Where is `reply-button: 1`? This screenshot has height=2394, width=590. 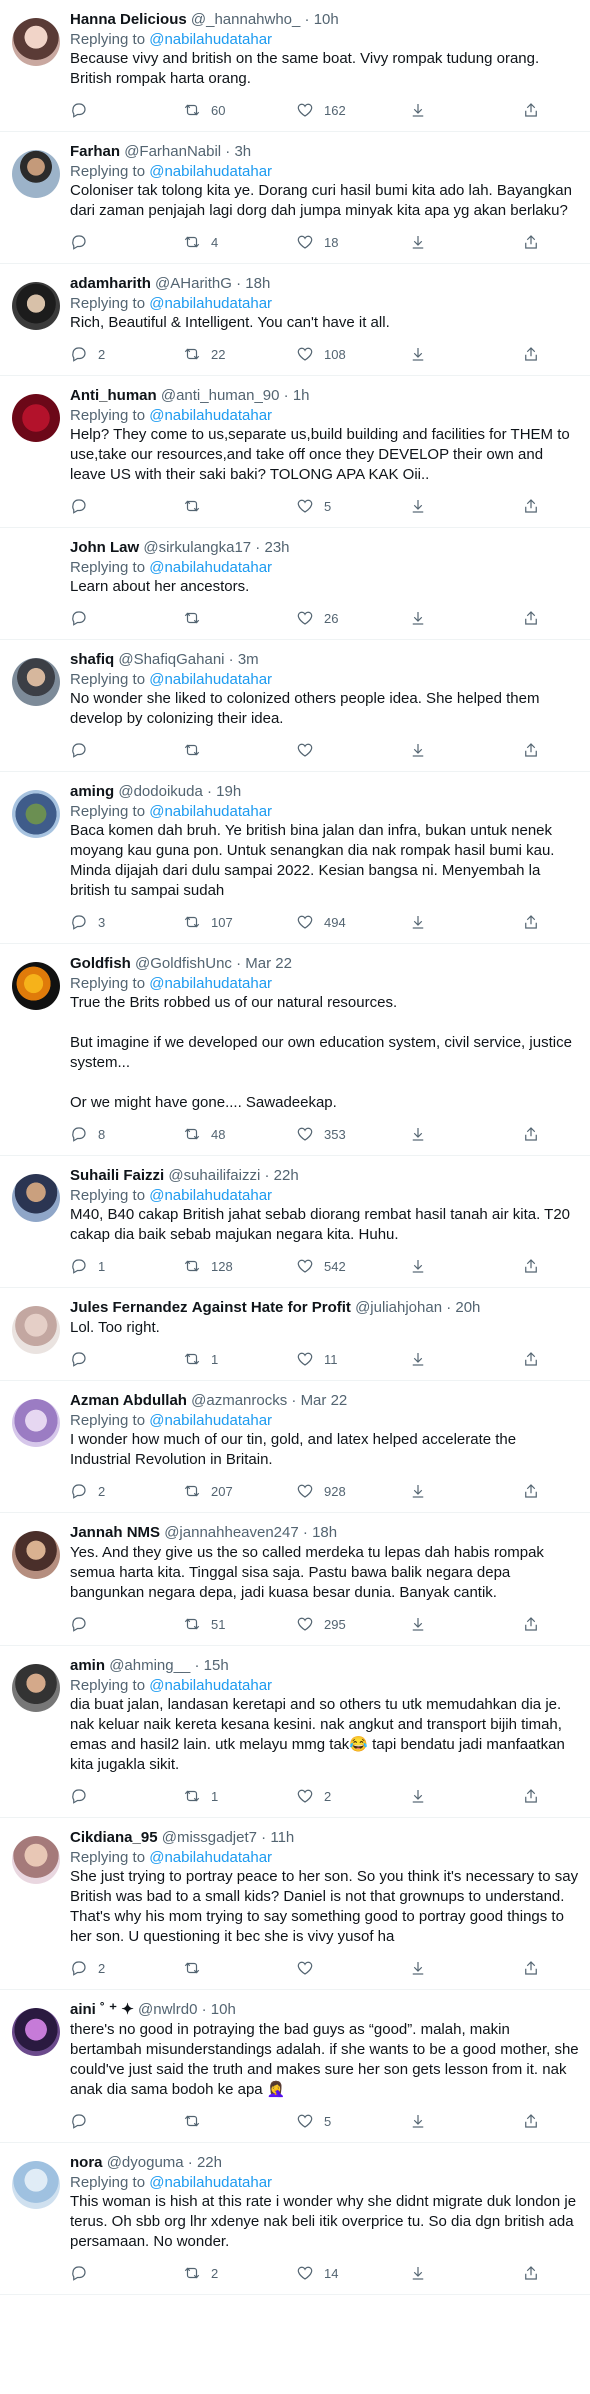
reply-button: 1 is located at coordinates (126, 1266).